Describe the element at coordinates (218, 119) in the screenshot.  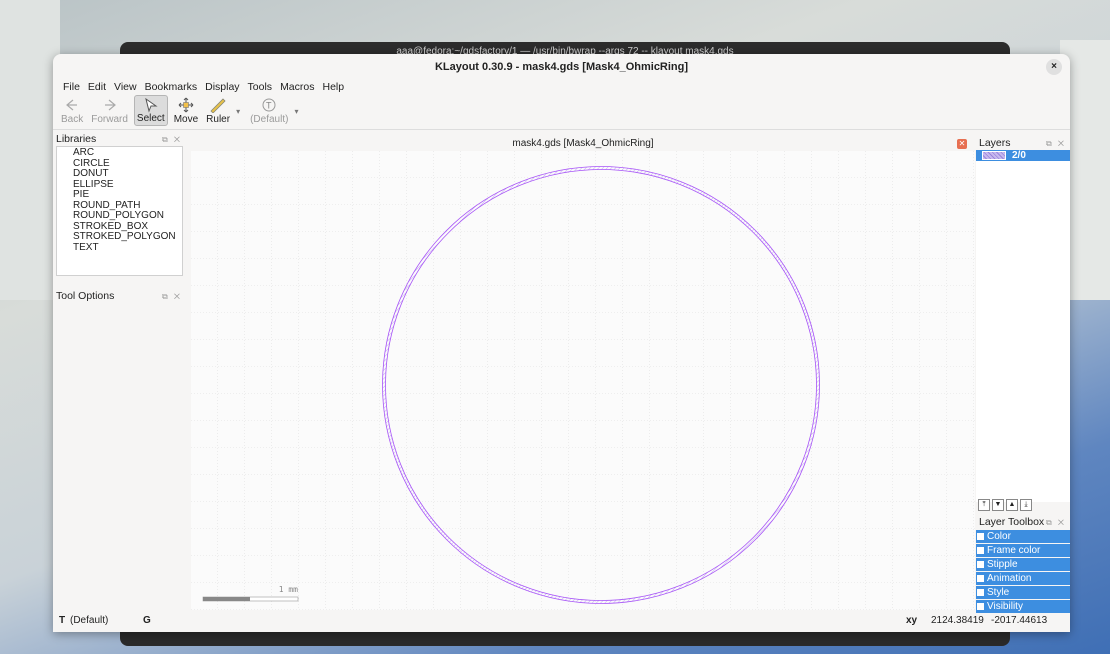
I see `ruler-label: Ruler` at that location.